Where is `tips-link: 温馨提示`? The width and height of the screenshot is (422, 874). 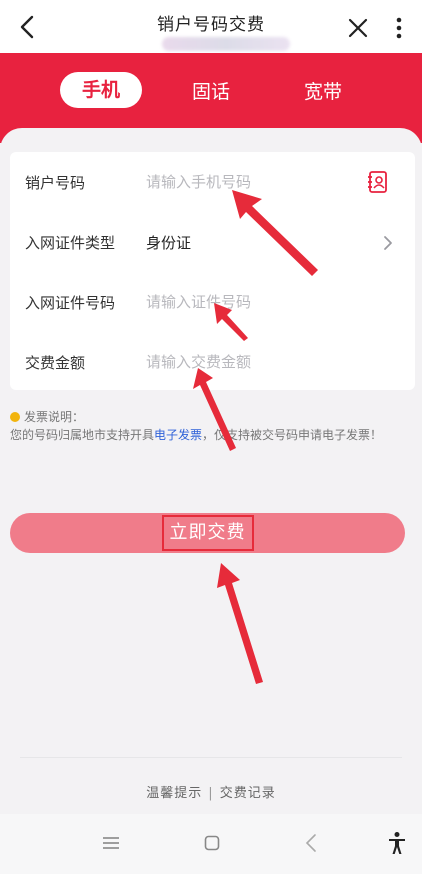 tips-link: 温馨提示 is located at coordinates (174, 793).